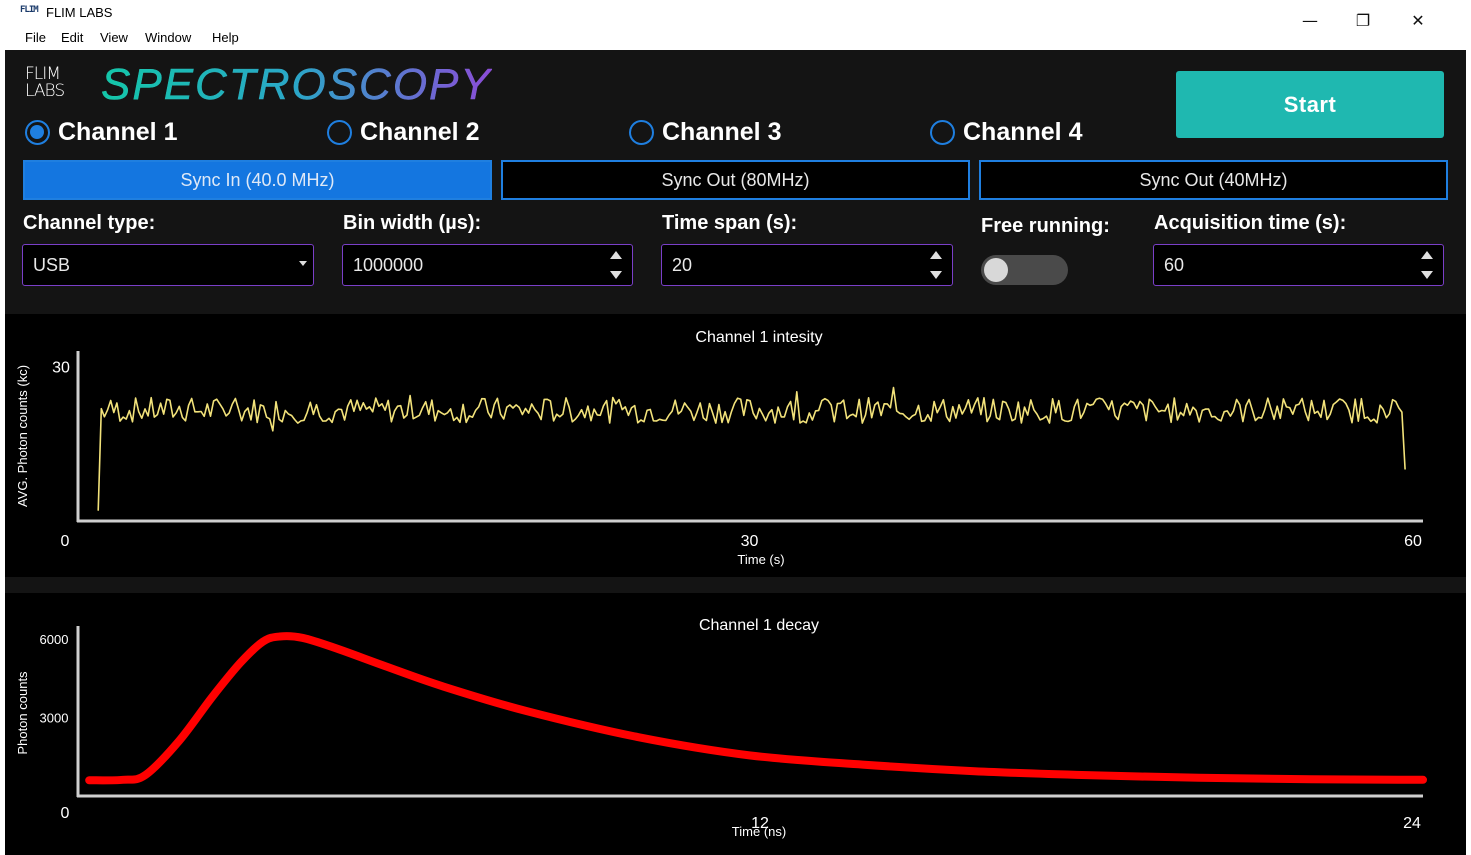 The height and width of the screenshot is (855, 1471). Describe the element at coordinates (79, 12) in the screenshot. I see `window-title: FLIM LABS` at that location.